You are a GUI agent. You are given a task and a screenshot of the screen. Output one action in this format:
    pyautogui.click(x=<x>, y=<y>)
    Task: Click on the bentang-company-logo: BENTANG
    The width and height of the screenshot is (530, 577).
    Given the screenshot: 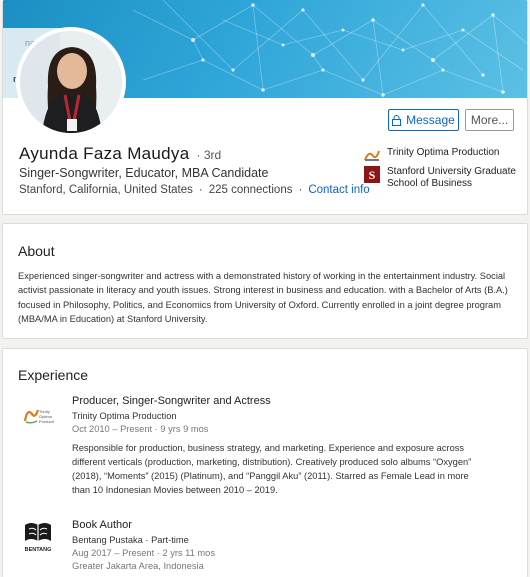 What is the action you would take?
    pyautogui.click(x=38, y=537)
    